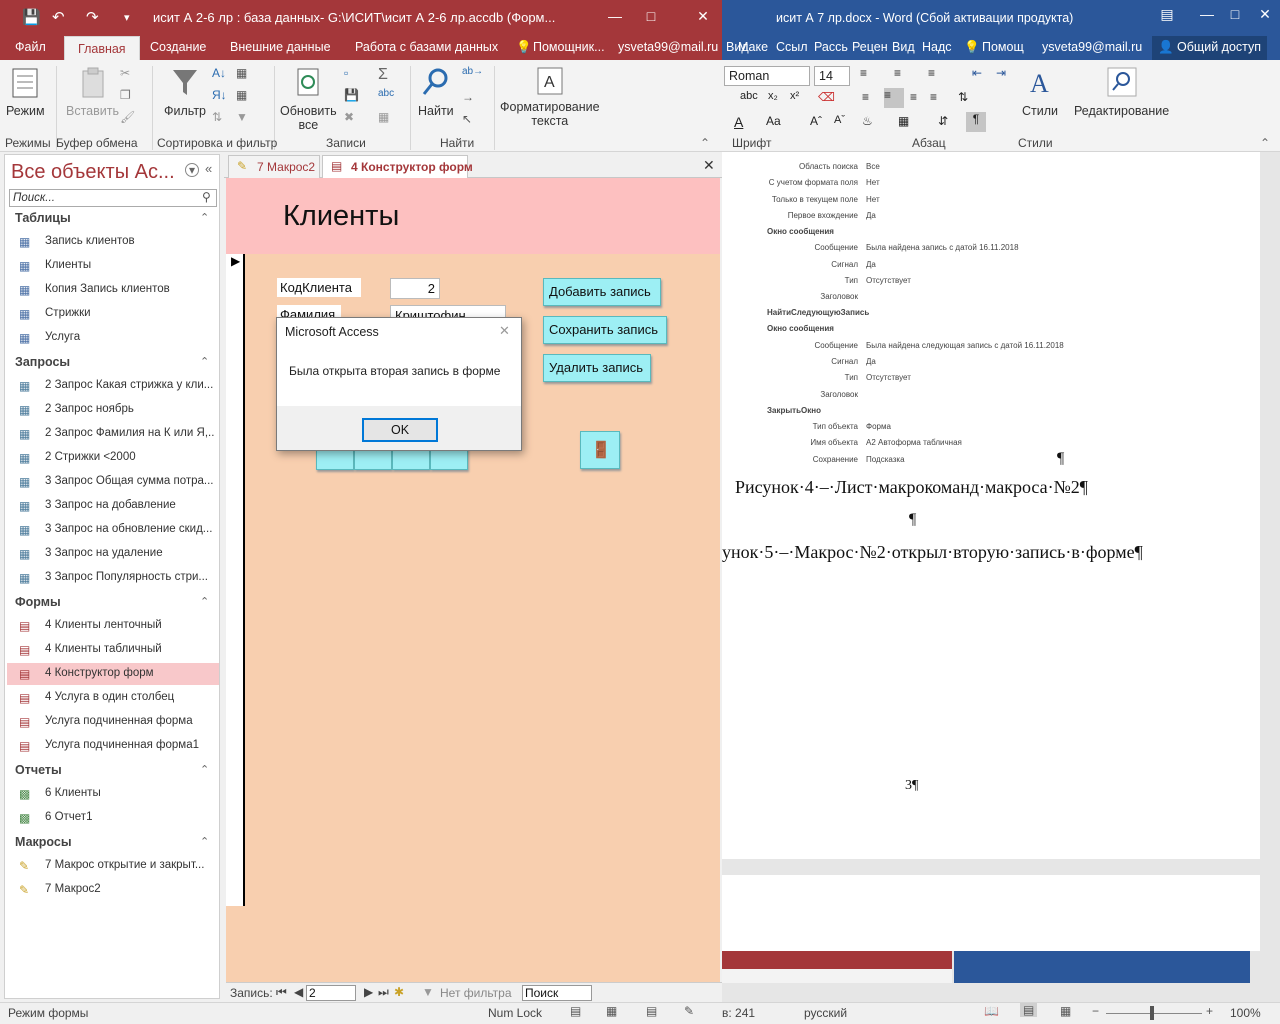 The width and height of the screenshot is (1280, 1024). What do you see at coordinates (397, 166) in the screenshot?
I see `tab-form-designer: ▤ 4 Конструктор форм` at bounding box center [397, 166].